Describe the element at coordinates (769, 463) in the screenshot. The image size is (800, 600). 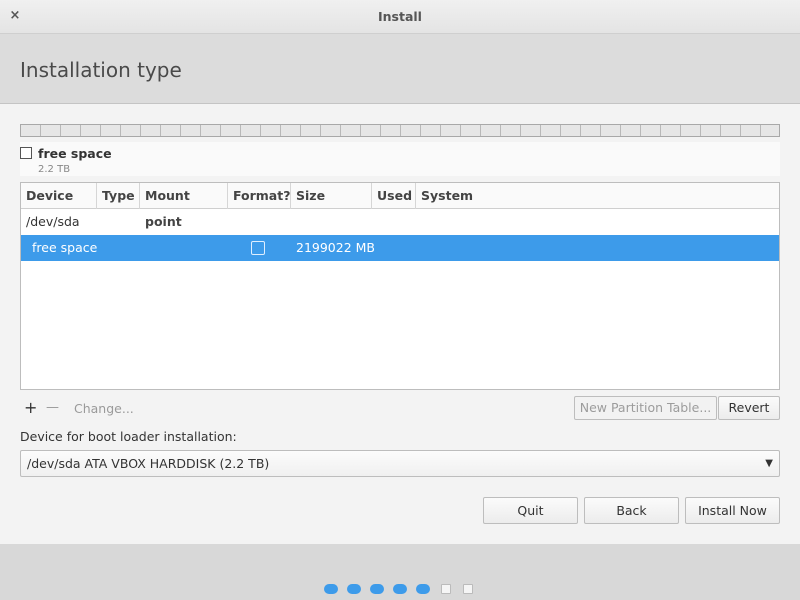
I see `chevron-down-icon: ▼` at that location.